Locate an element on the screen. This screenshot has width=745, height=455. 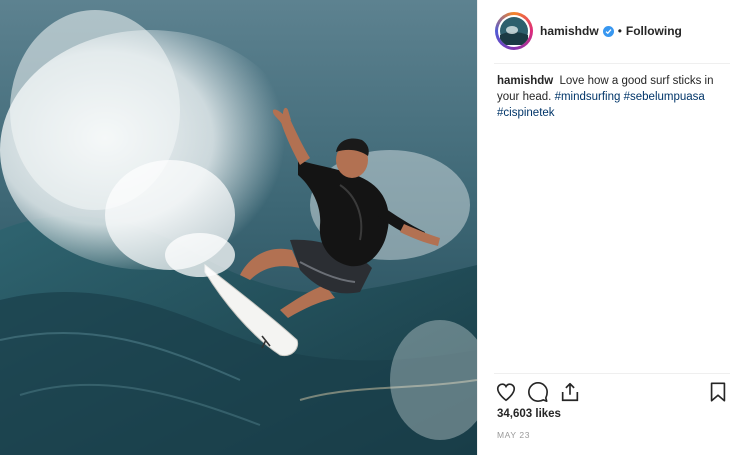
header-divider is located at coordinates (612, 63).